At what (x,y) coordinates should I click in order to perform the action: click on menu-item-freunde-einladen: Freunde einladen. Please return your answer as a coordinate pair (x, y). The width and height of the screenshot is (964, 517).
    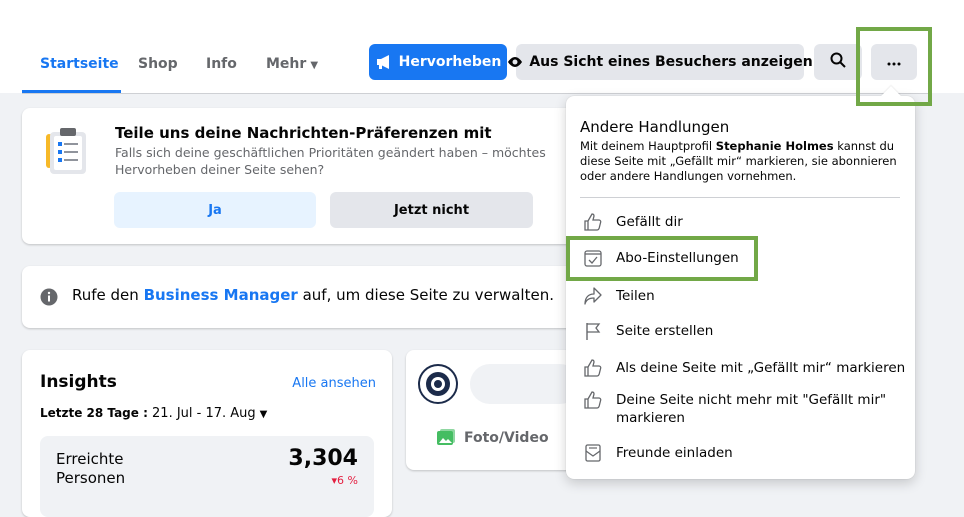
    Looking at the image, I should click on (740, 453).